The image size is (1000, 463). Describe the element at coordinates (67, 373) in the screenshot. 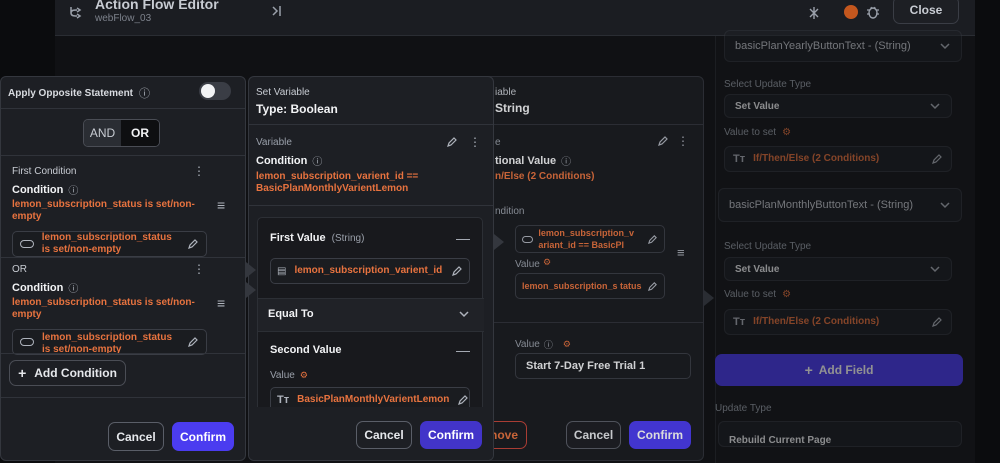

I see `add-condition-button: + Add Condition` at that location.